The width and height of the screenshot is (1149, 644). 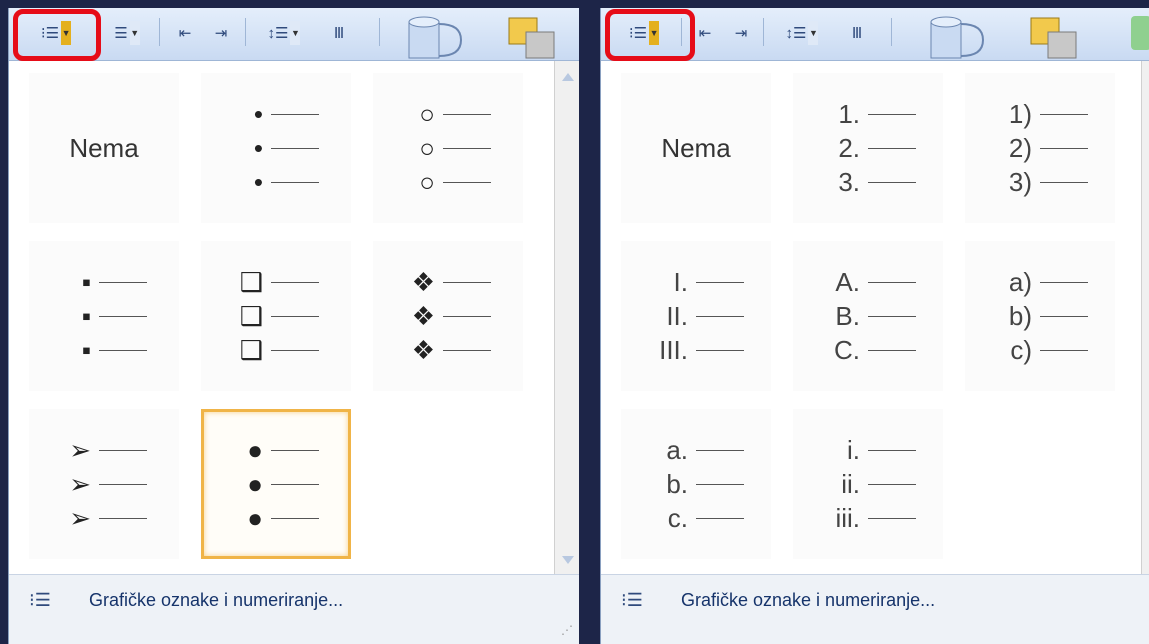 I want to click on numbering-arabic-paren: 1) 2) 3), so click(x=1040, y=148).